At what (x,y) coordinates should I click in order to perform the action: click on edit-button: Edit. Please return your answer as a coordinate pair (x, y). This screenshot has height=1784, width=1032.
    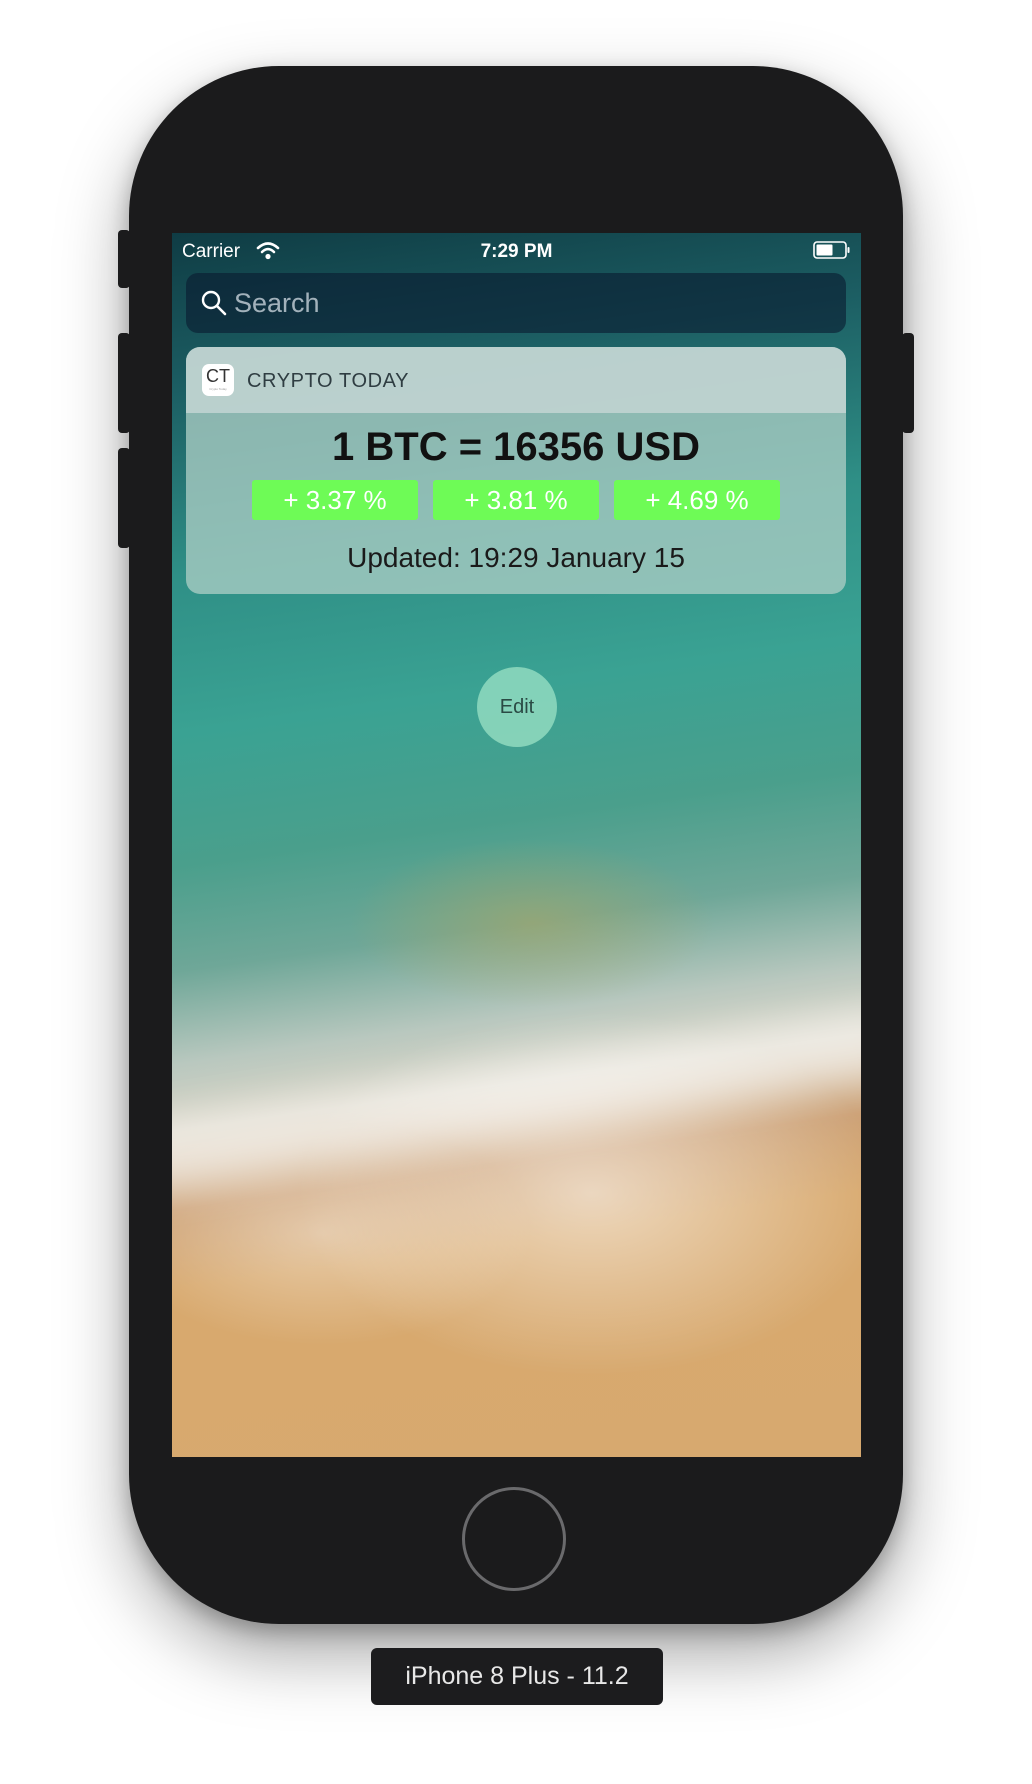
    Looking at the image, I should click on (517, 707).